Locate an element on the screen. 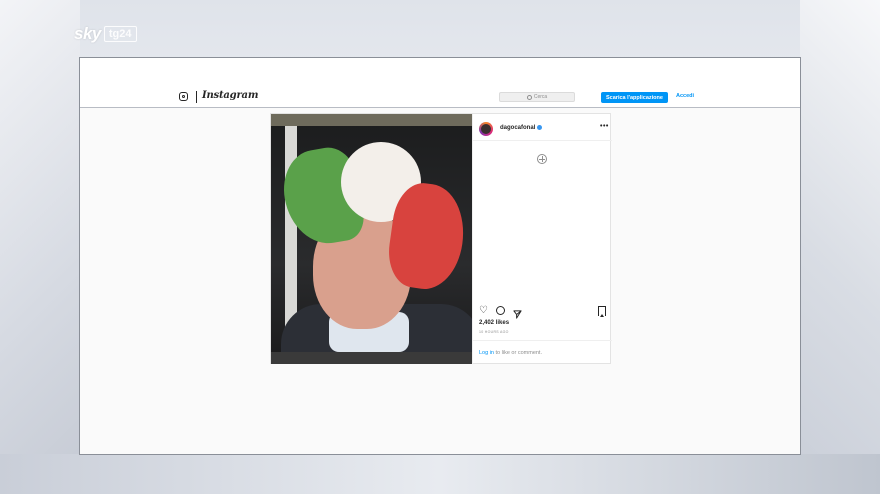 This screenshot has height=494, width=880. logo-tg24: tg24 is located at coordinates (120, 34).